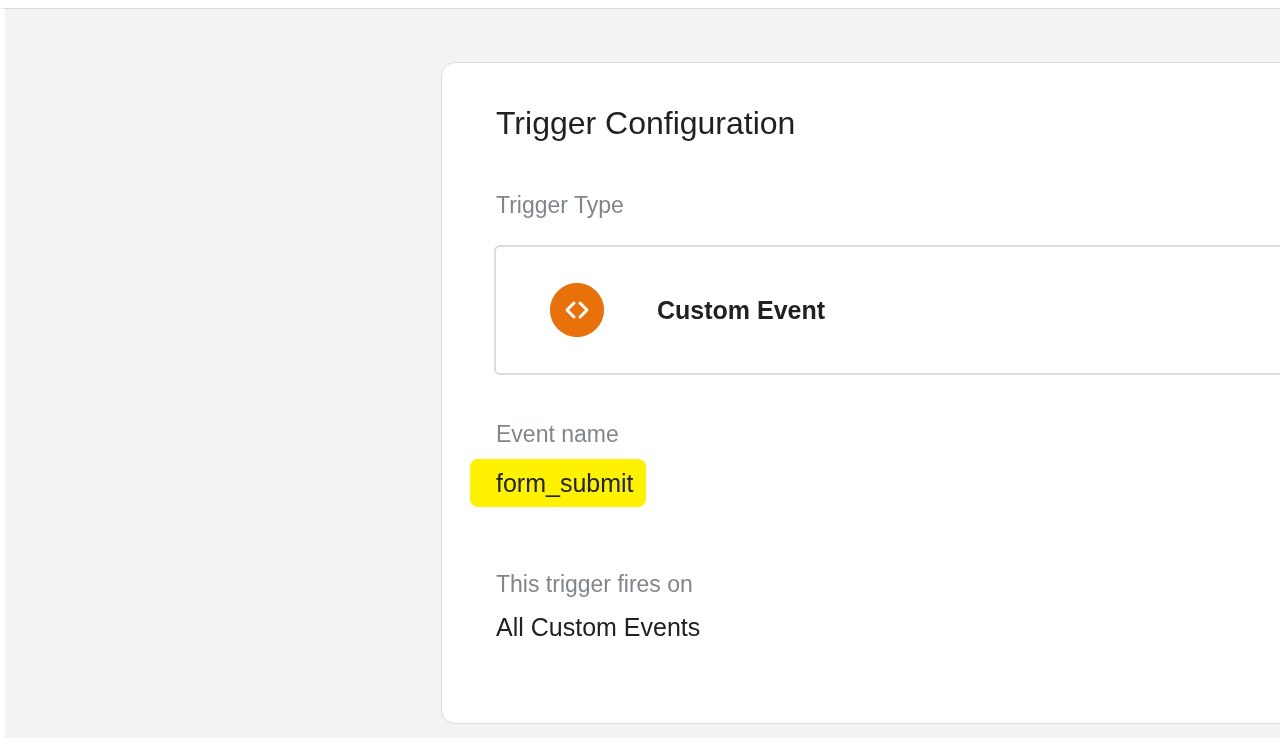 The image size is (1280, 738). What do you see at coordinates (741, 310) in the screenshot?
I see `trigger-type-name: Custom Event` at bounding box center [741, 310].